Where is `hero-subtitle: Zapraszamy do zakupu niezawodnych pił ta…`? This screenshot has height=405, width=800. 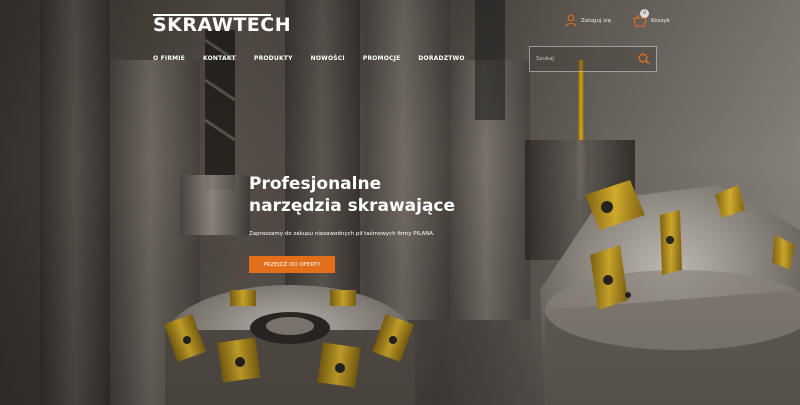
hero-subtitle: Zapraszamy do zakupu niezawodnych pił ta… is located at coordinates (342, 234).